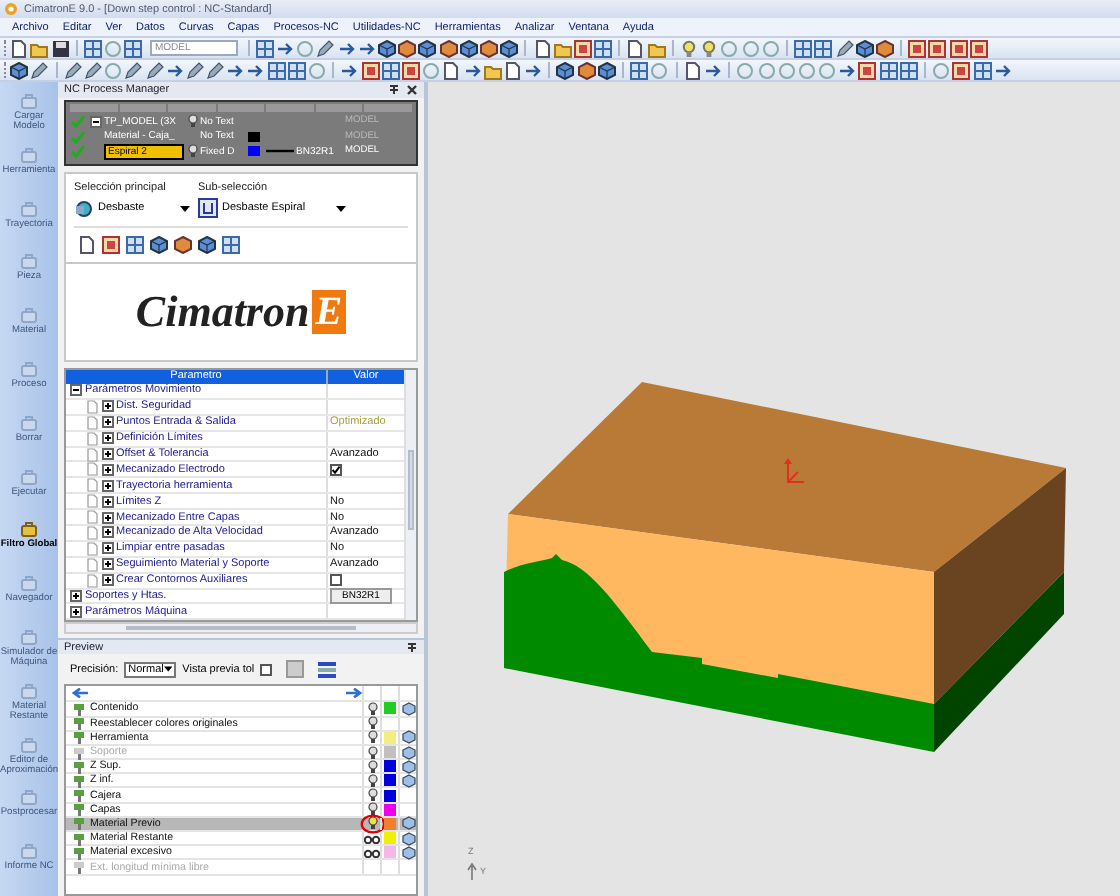  What do you see at coordinates (84, 208) in the screenshot?
I see `cutter-icon` at bounding box center [84, 208].